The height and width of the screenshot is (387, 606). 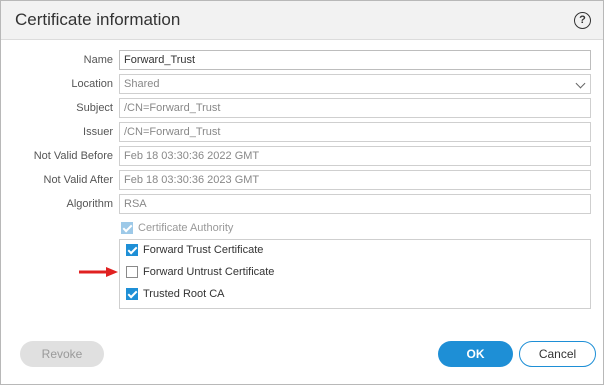 I want to click on help-icon: ?, so click(x=582, y=20).